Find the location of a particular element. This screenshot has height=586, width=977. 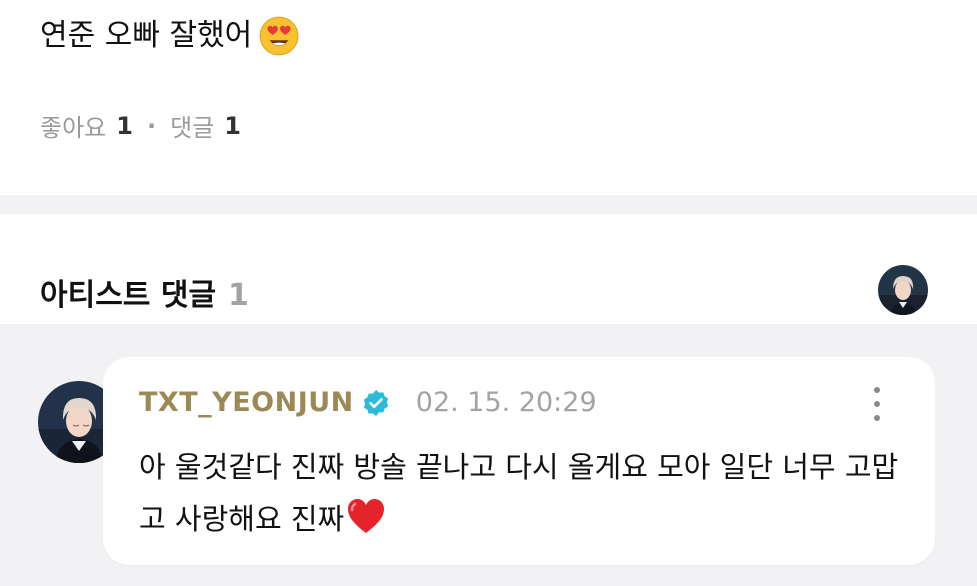

artist-comments-count: 1 is located at coordinates (238, 295).